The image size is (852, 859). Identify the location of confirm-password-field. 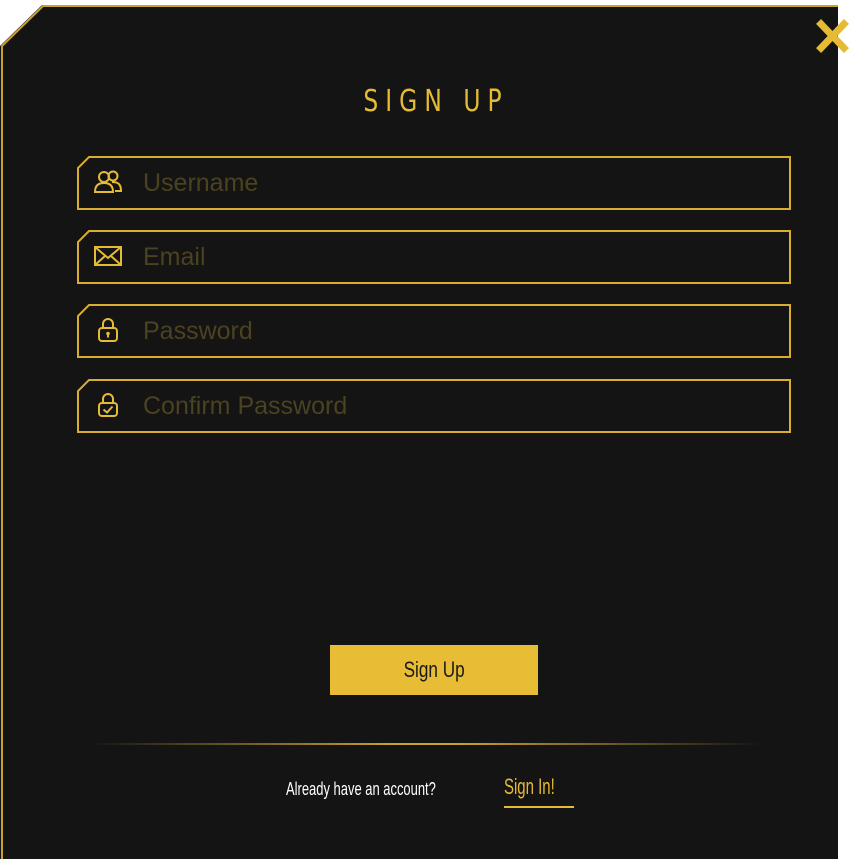
(434, 406).